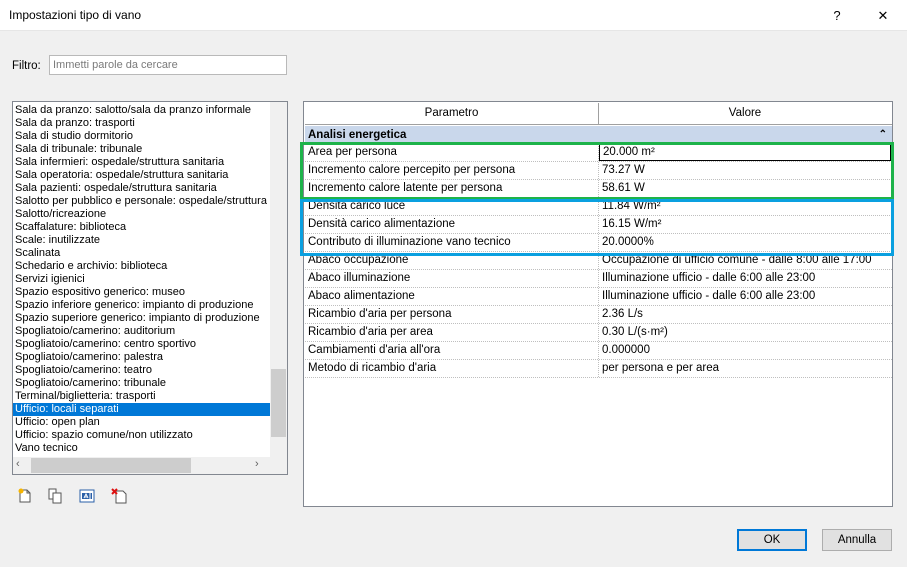  Describe the element at coordinates (883, 135) in the screenshot. I see `collapse-icon: ⌃` at that location.